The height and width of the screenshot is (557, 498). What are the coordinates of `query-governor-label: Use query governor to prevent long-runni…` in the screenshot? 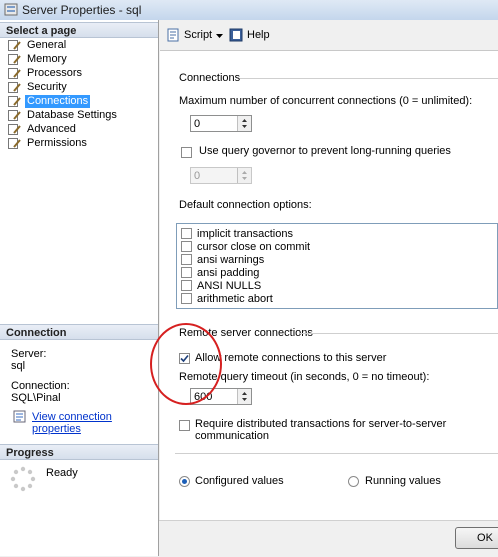 It's located at (325, 151).